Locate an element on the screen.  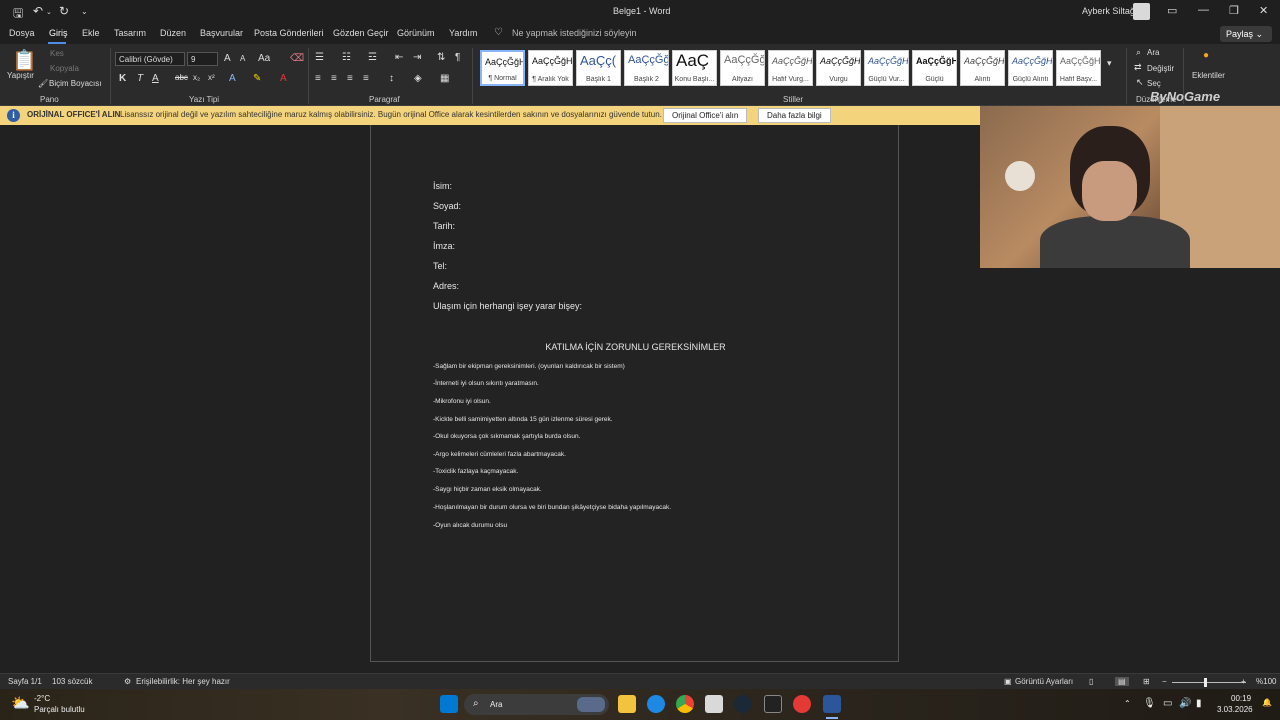
highlight-icon: ✎ is located at coordinates (257, 78).